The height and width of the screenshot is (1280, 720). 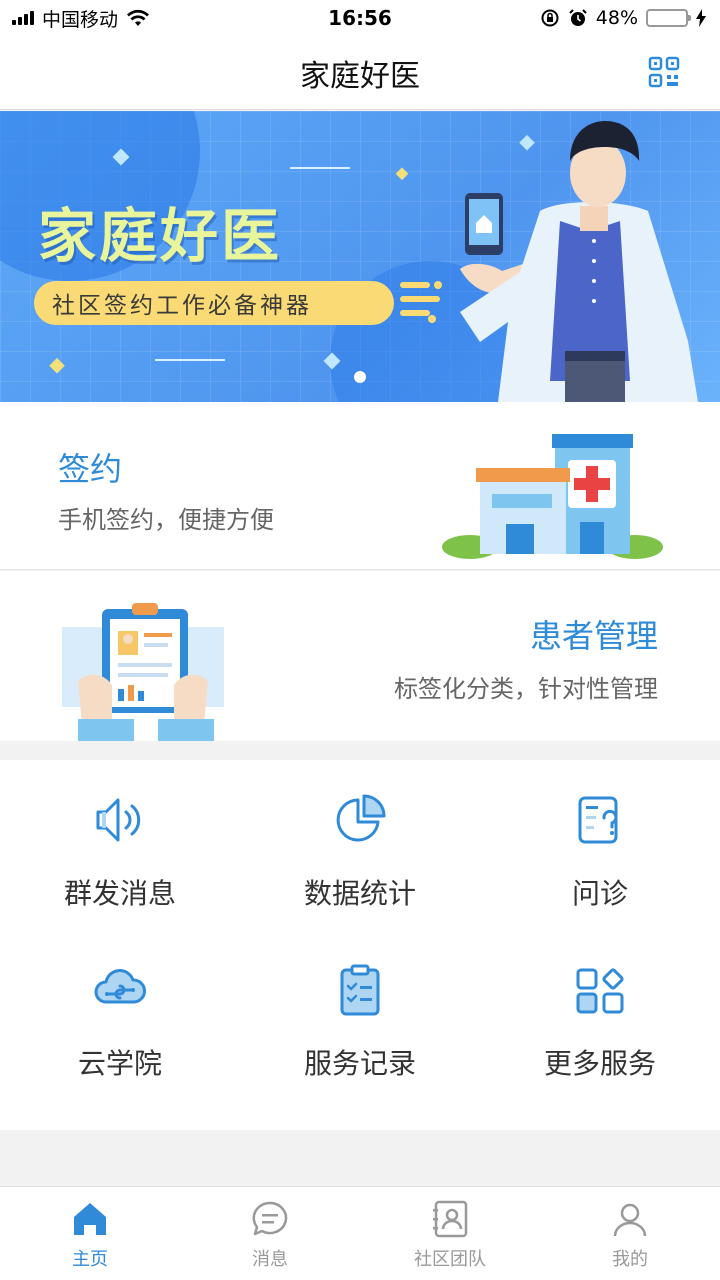 I want to click on tab-label: 社区团队, so click(x=450, y=1259).